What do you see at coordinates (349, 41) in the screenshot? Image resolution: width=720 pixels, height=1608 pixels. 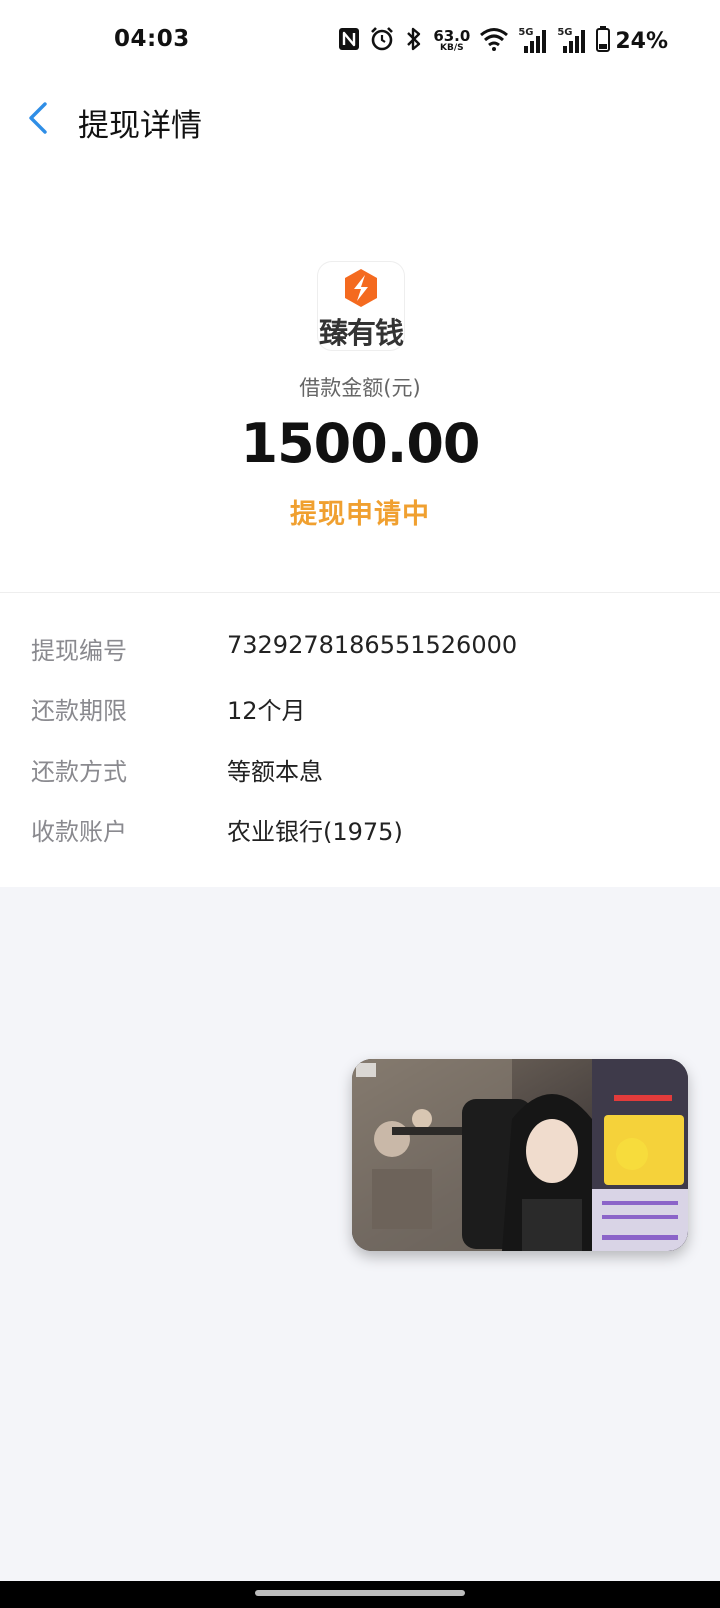 I see `nfc-icon` at bounding box center [349, 41].